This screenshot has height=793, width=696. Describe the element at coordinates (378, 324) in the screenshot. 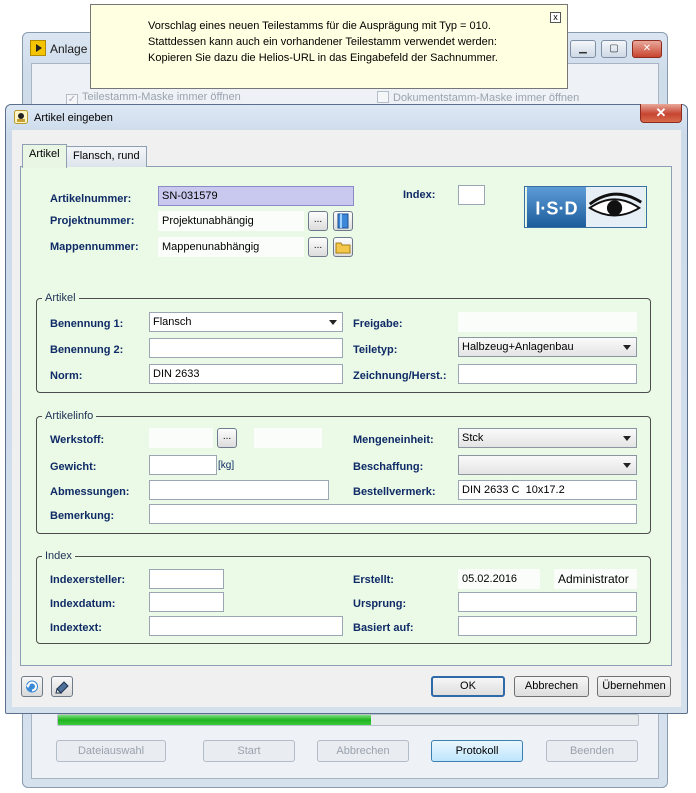

I see `freigabe-label: Freigabe:` at that location.